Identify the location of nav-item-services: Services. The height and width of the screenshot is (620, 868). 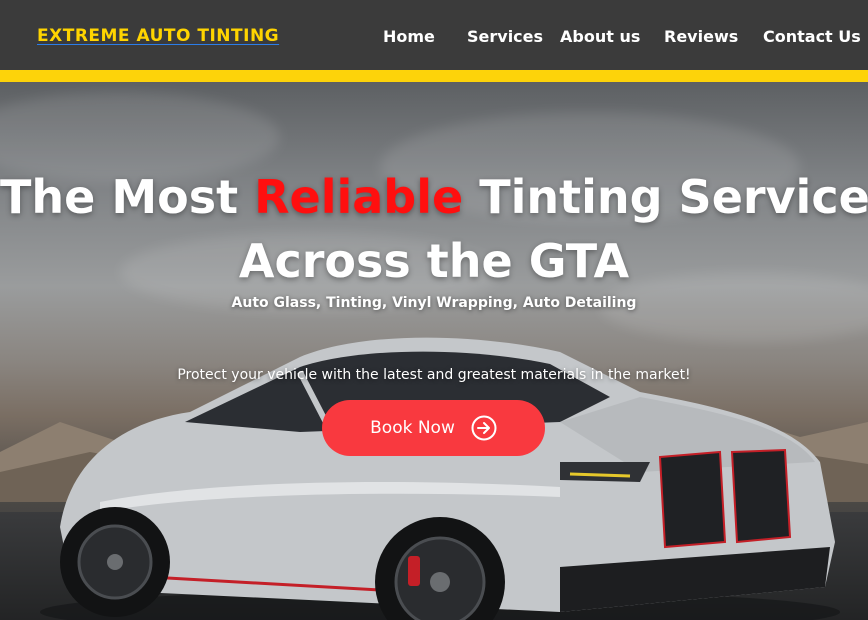
(505, 36).